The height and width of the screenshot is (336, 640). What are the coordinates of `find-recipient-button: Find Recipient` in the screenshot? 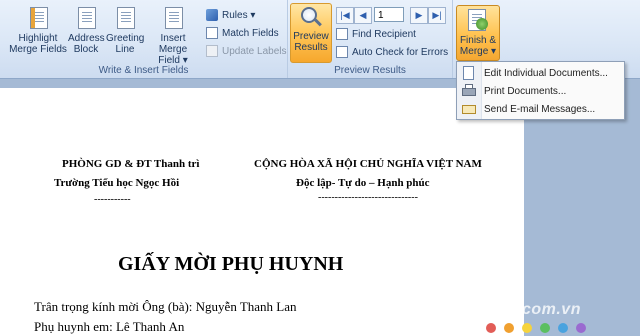 It's located at (376, 34).